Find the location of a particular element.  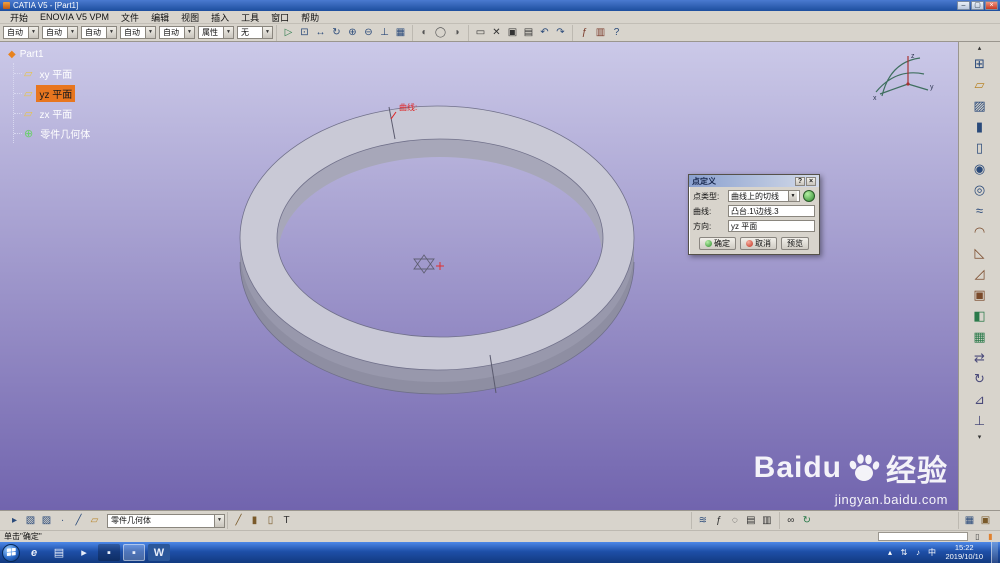

shell-icon: ▣ is located at coordinates (979, 294).